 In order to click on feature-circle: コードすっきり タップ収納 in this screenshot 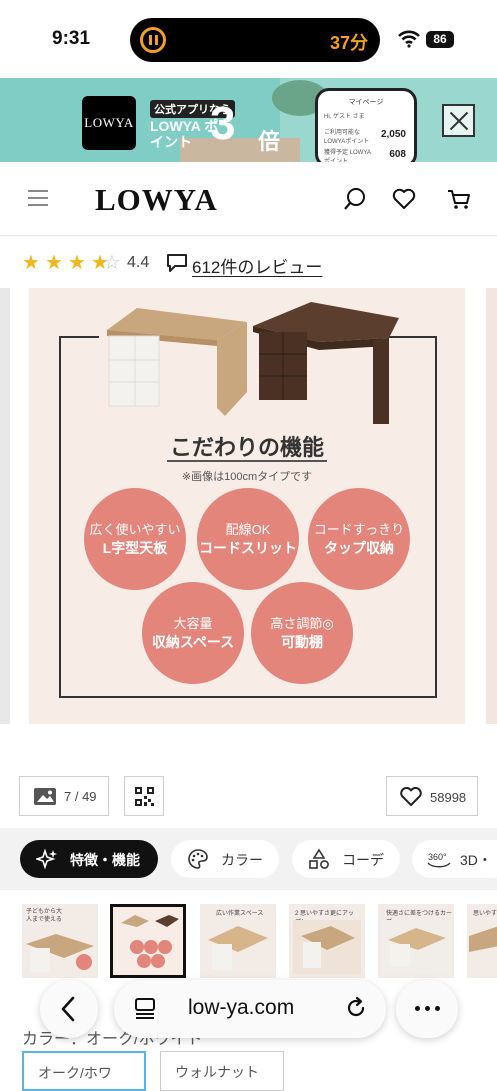, I will do `click(359, 539)`.